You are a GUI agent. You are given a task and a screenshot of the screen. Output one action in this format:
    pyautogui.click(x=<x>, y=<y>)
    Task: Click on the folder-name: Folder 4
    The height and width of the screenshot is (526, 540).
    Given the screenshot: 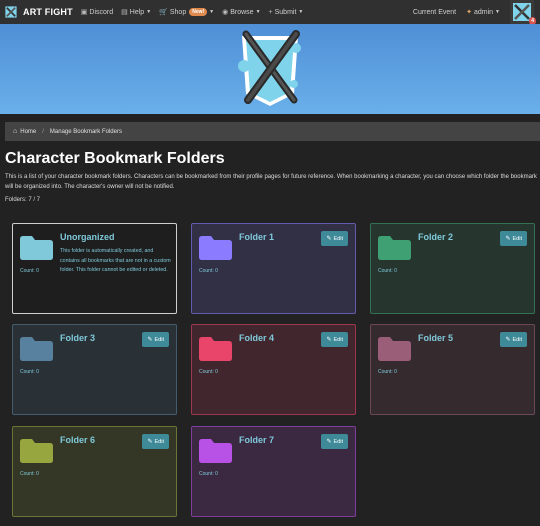 What is the action you would take?
    pyautogui.click(x=257, y=338)
    